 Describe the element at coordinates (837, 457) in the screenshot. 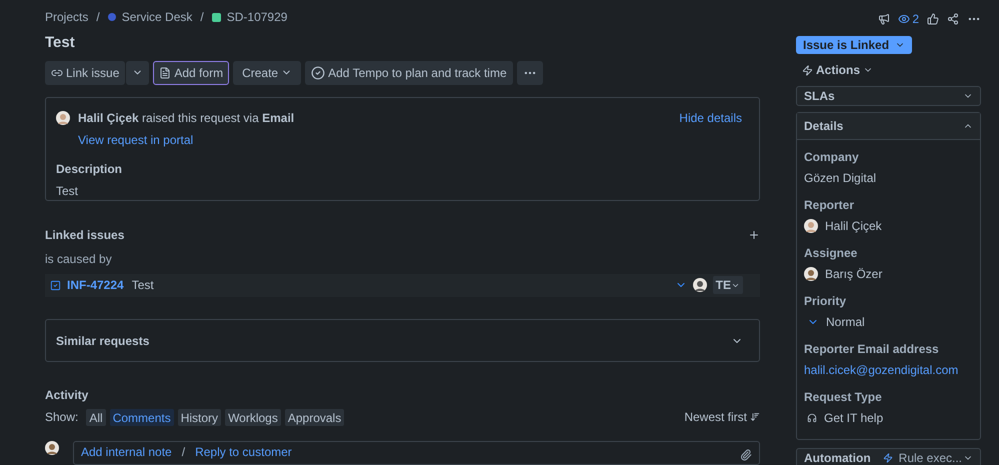

I see `panel-heading: Automation` at that location.